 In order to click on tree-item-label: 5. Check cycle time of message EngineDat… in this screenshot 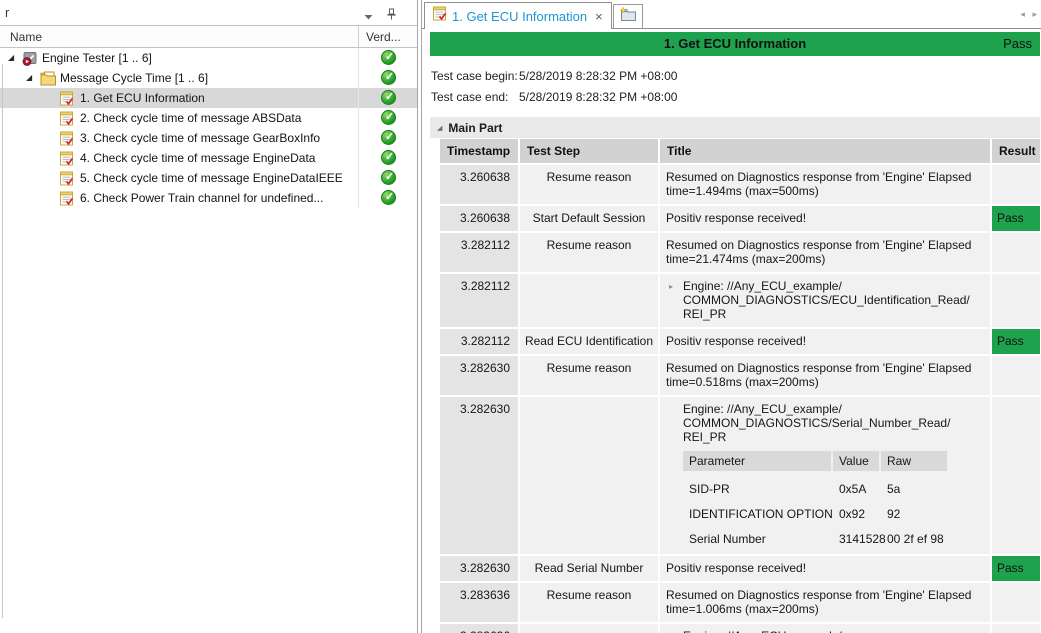, I will do `click(211, 178)`.